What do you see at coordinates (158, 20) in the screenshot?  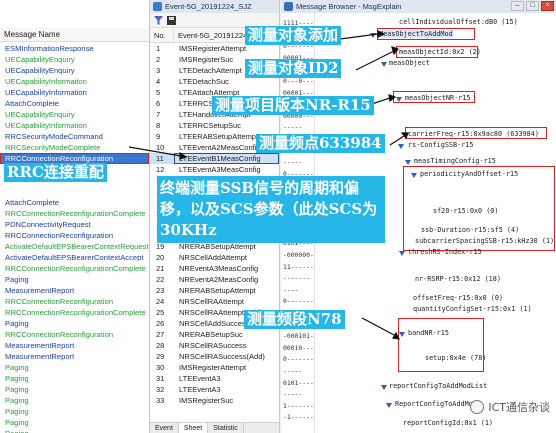 I see `filter-icon` at bounding box center [158, 20].